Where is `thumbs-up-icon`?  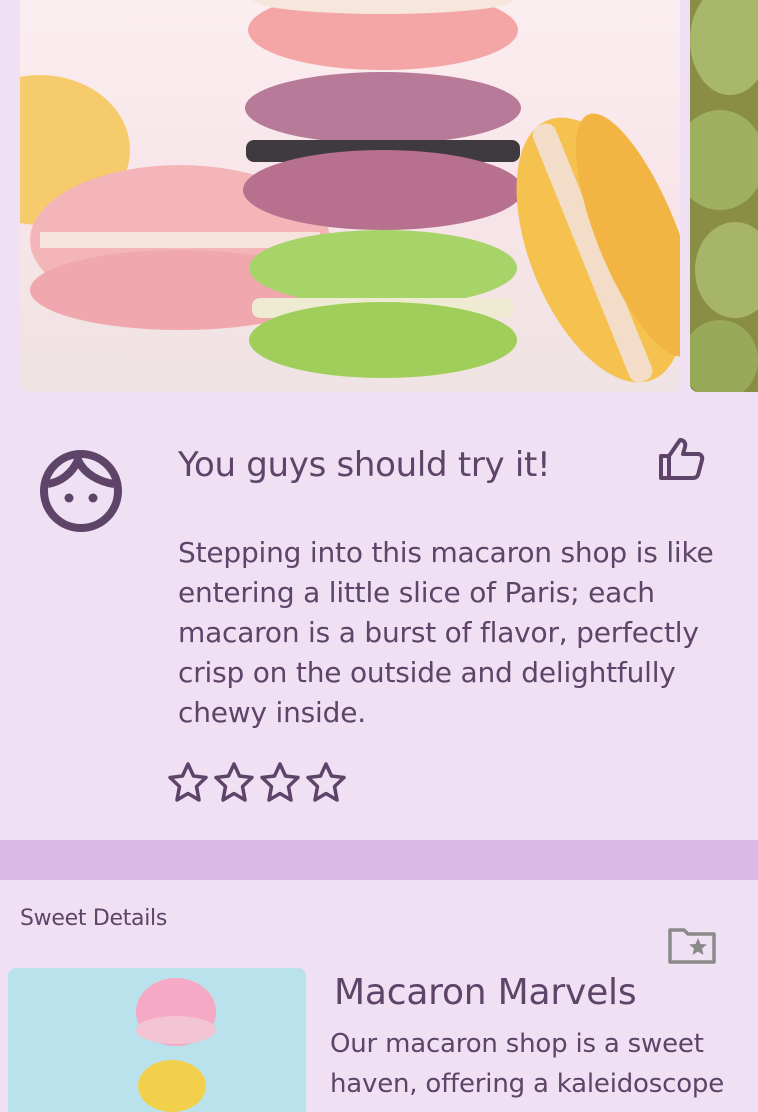 thumbs-up-icon is located at coordinates (681, 459).